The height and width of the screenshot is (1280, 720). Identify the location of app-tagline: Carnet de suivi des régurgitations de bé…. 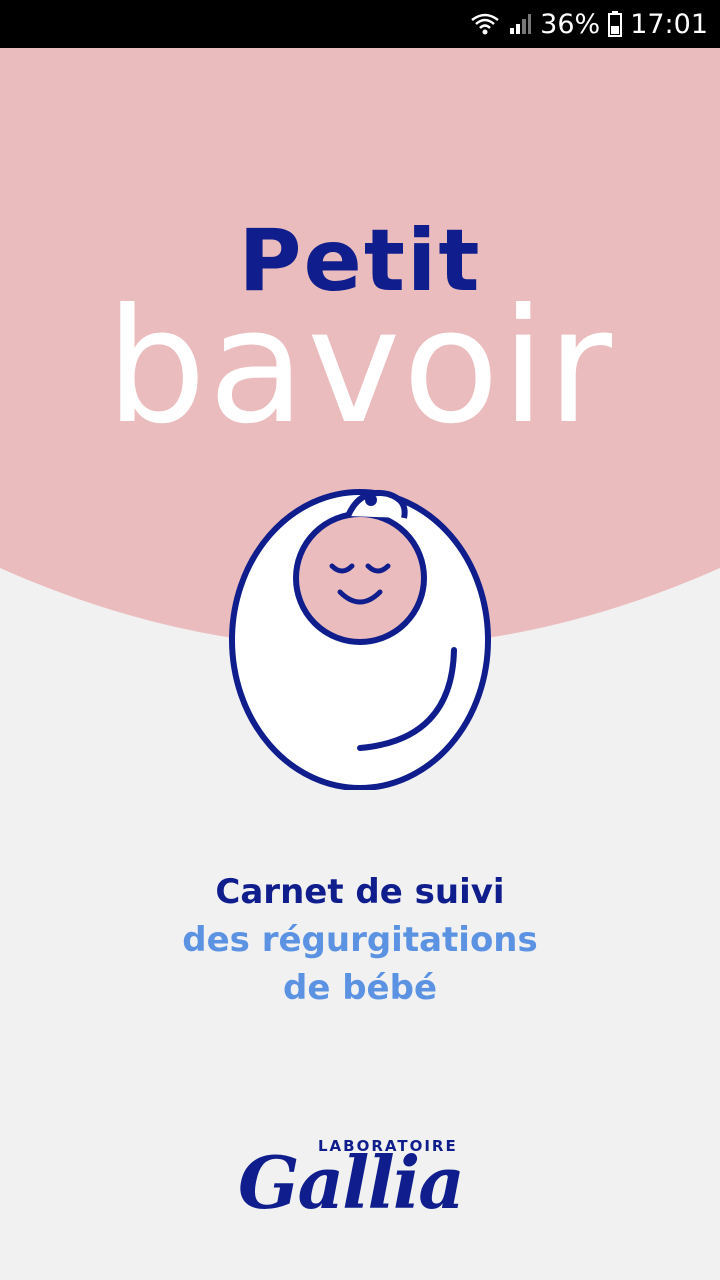
(360, 940).